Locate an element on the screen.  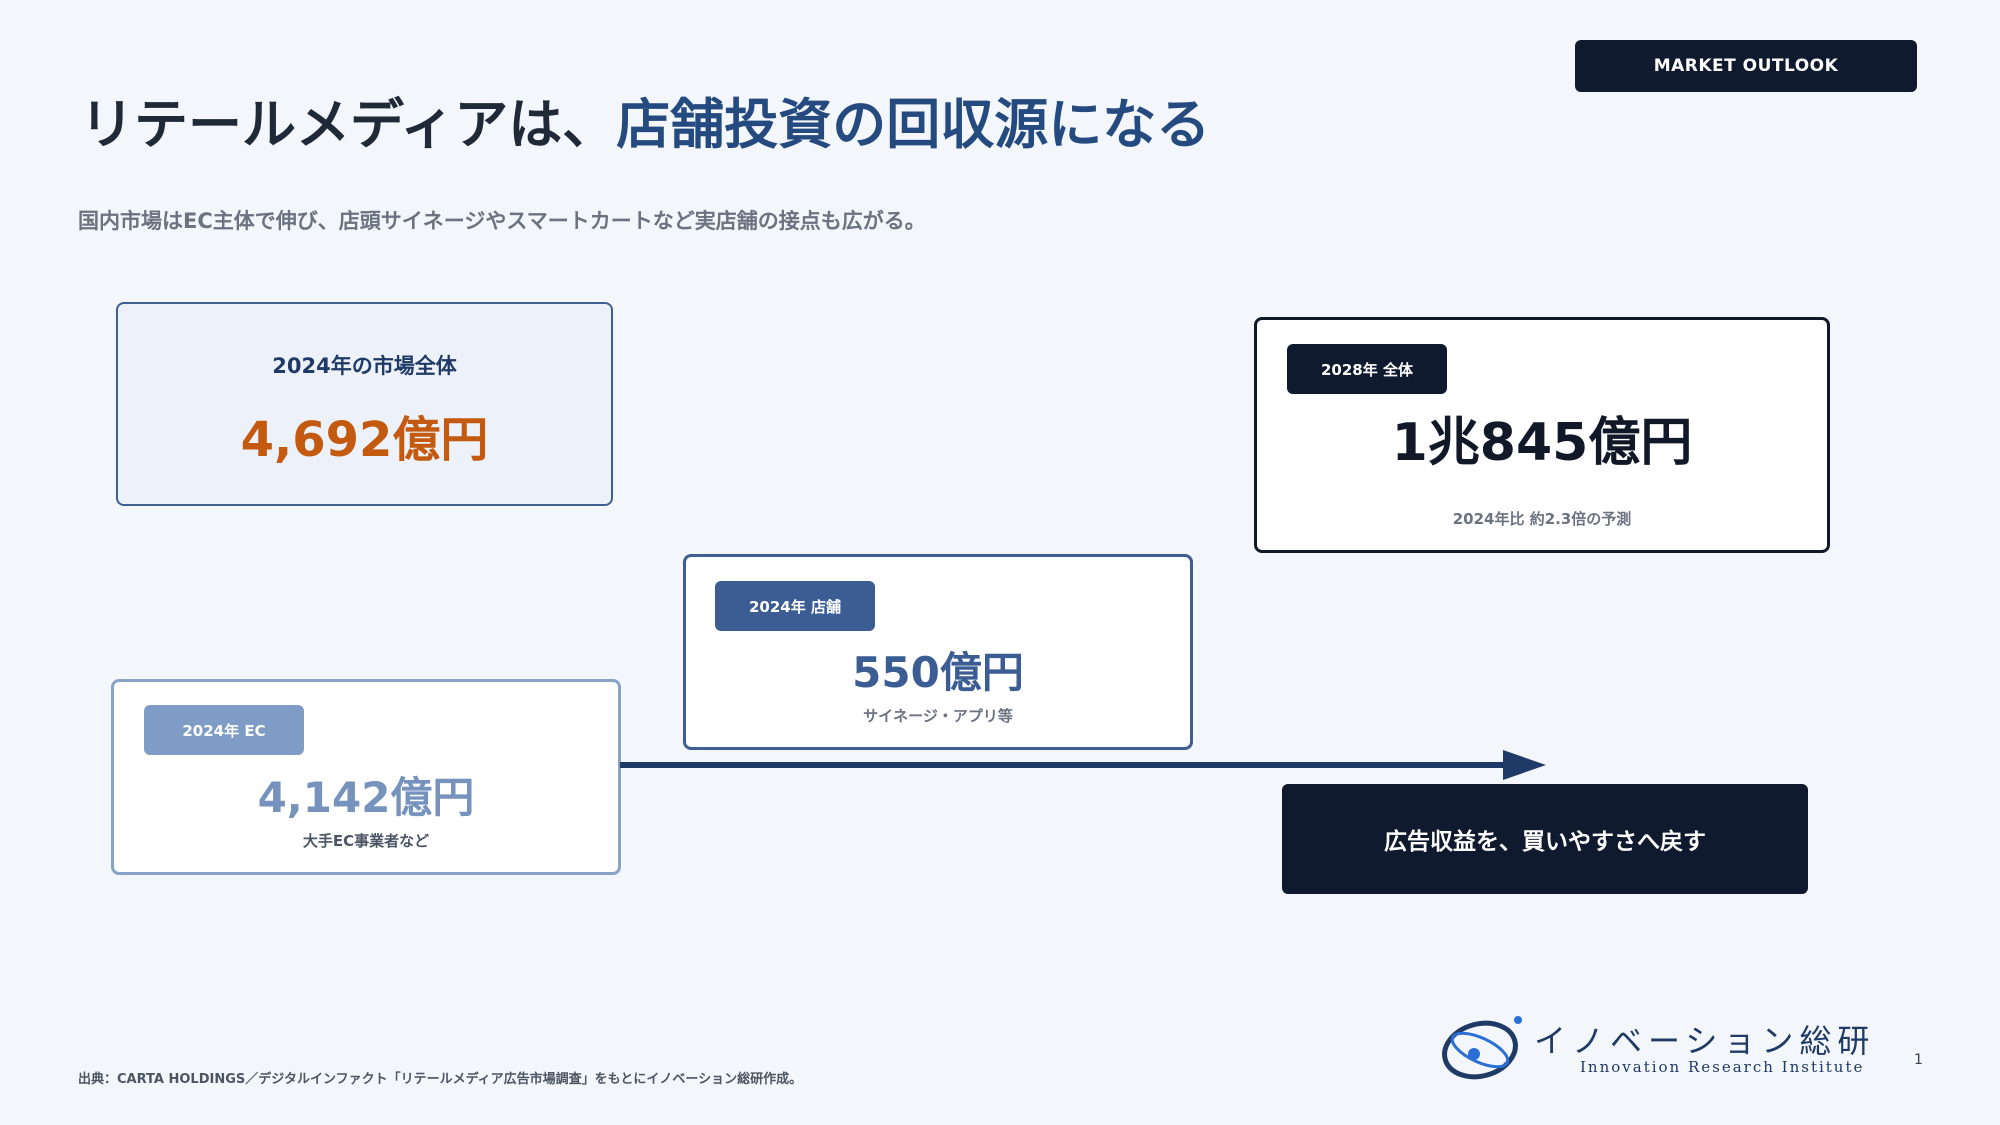
title-accent: 店舗投資の回収源になる is located at coordinates (913, 124).